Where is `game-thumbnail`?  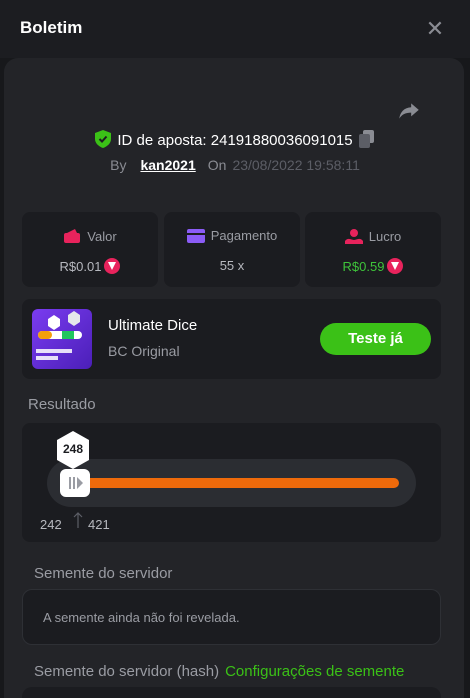
game-thumbnail is located at coordinates (62, 339).